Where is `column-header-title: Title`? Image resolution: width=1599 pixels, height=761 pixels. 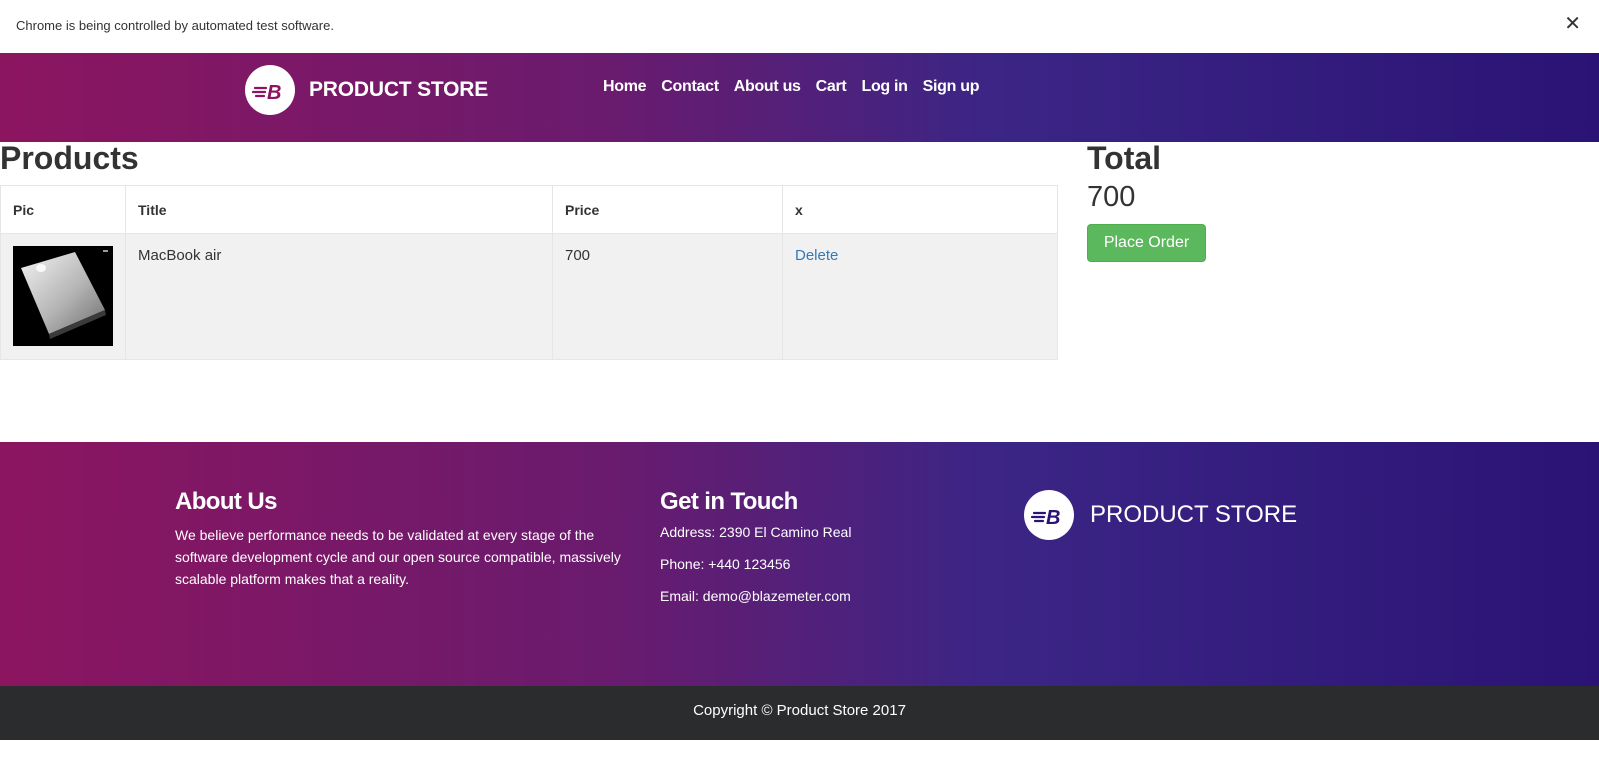
column-header-title: Title is located at coordinates (339, 209).